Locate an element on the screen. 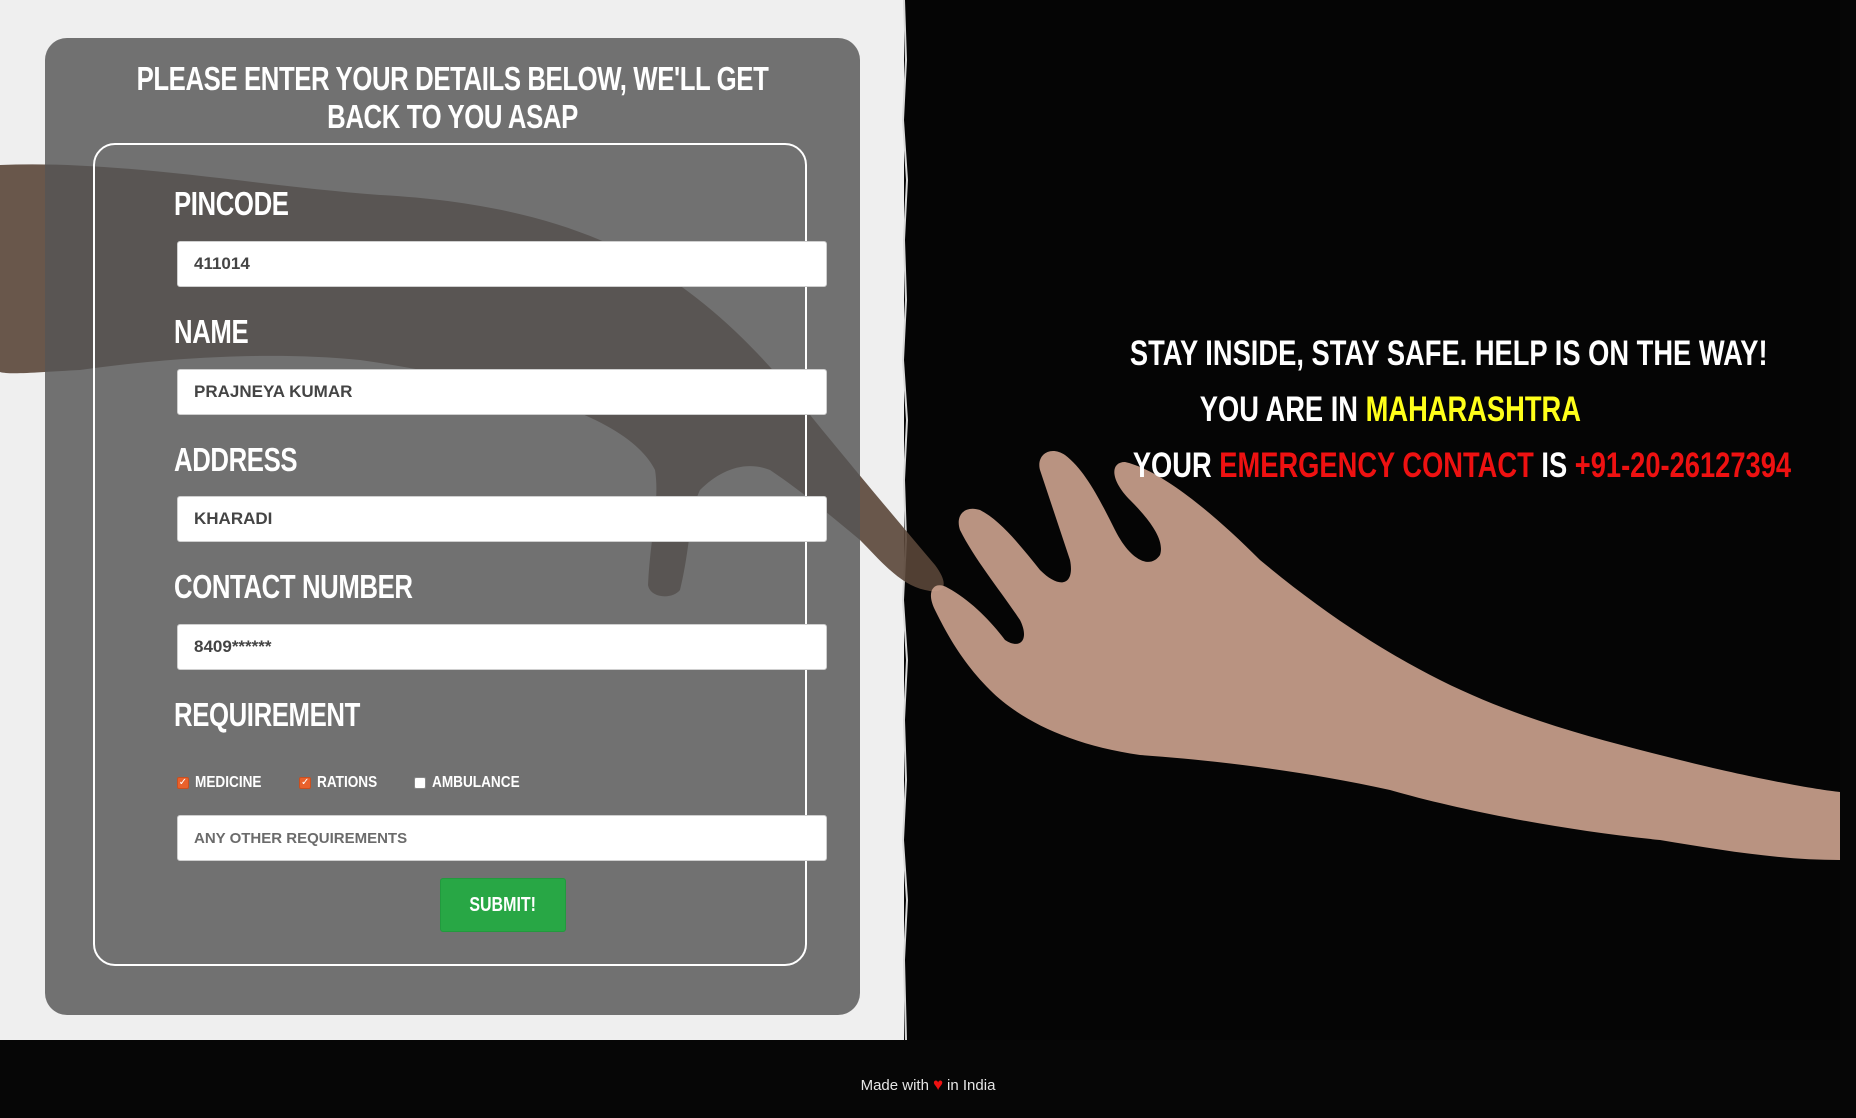 The height and width of the screenshot is (1118, 1856). requirement-label: Requirement is located at coordinates (267, 714).